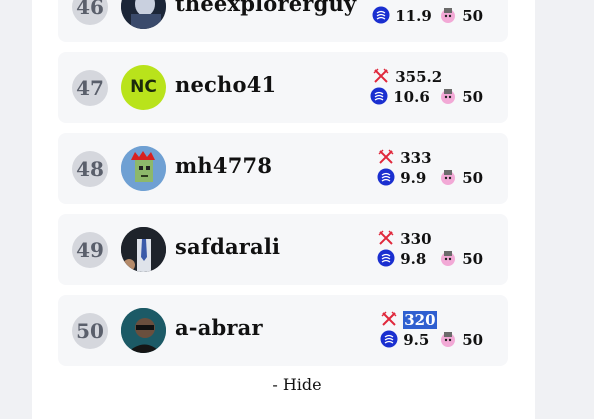  Describe the element at coordinates (404, 341) in the screenshot. I see `steem-stat: 9.5` at that location.